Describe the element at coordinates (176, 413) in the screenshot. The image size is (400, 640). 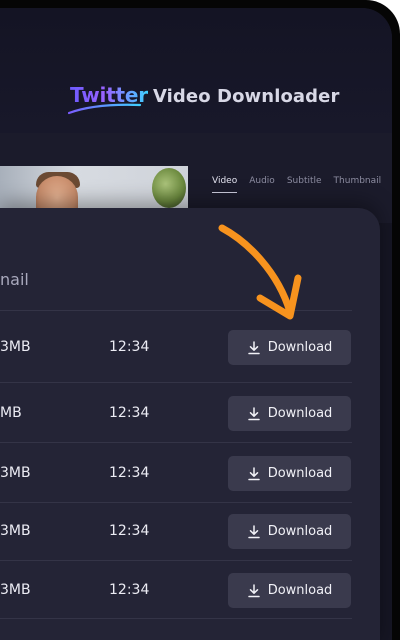
I see `table-row: MB 12:34 Download` at that location.